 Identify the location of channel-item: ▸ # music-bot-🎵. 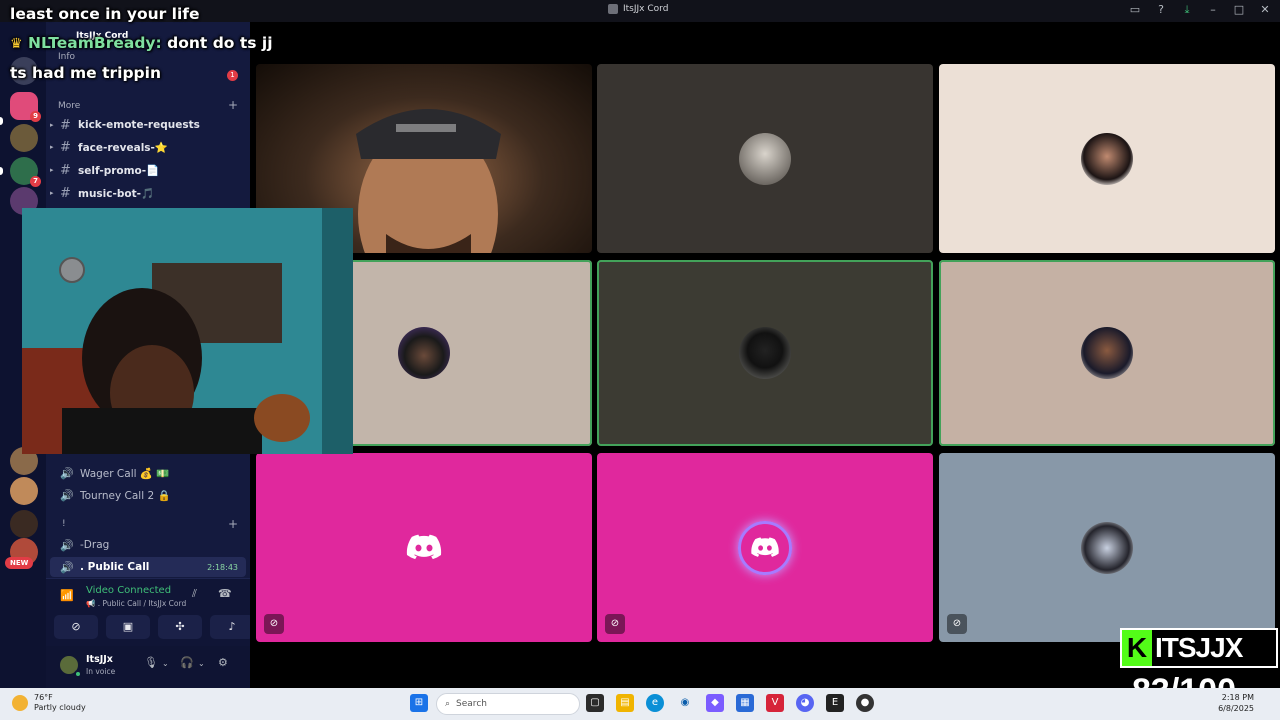
(148, 193).